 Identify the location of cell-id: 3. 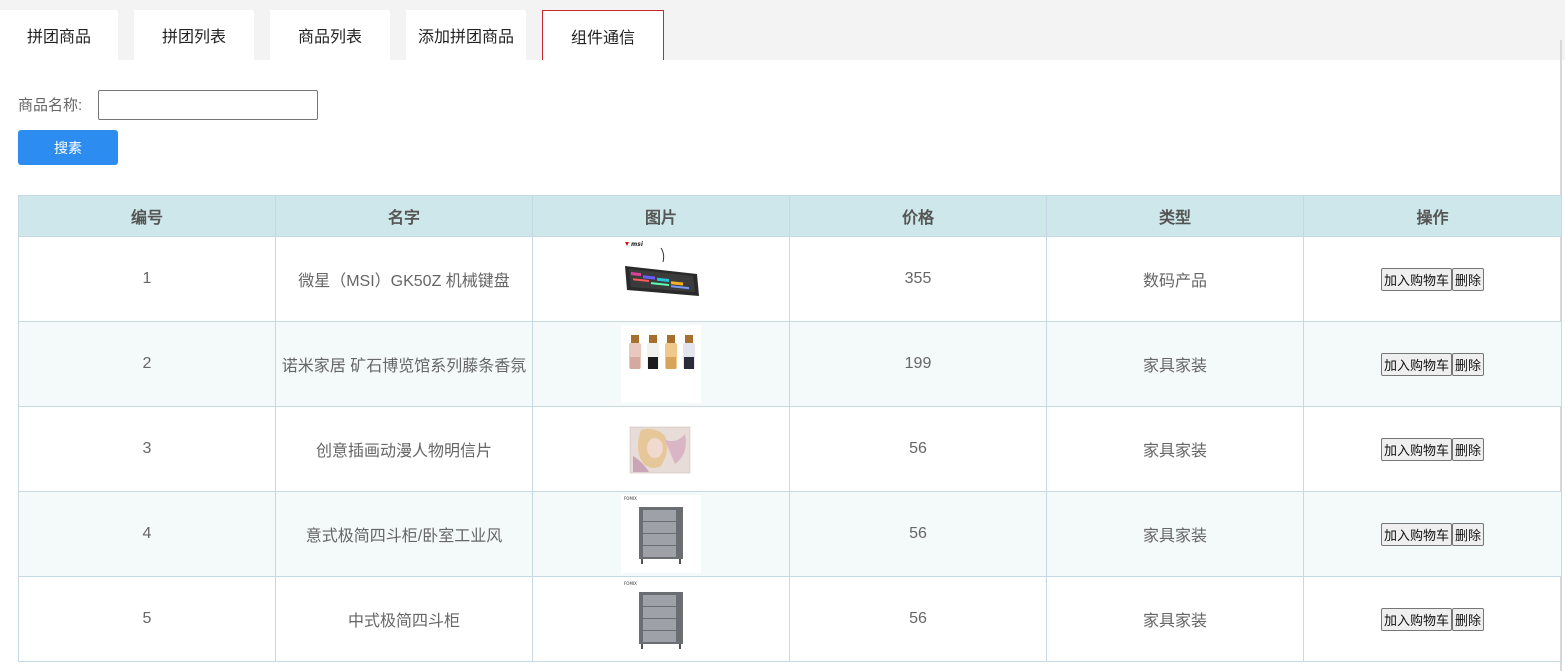
(147, 449).